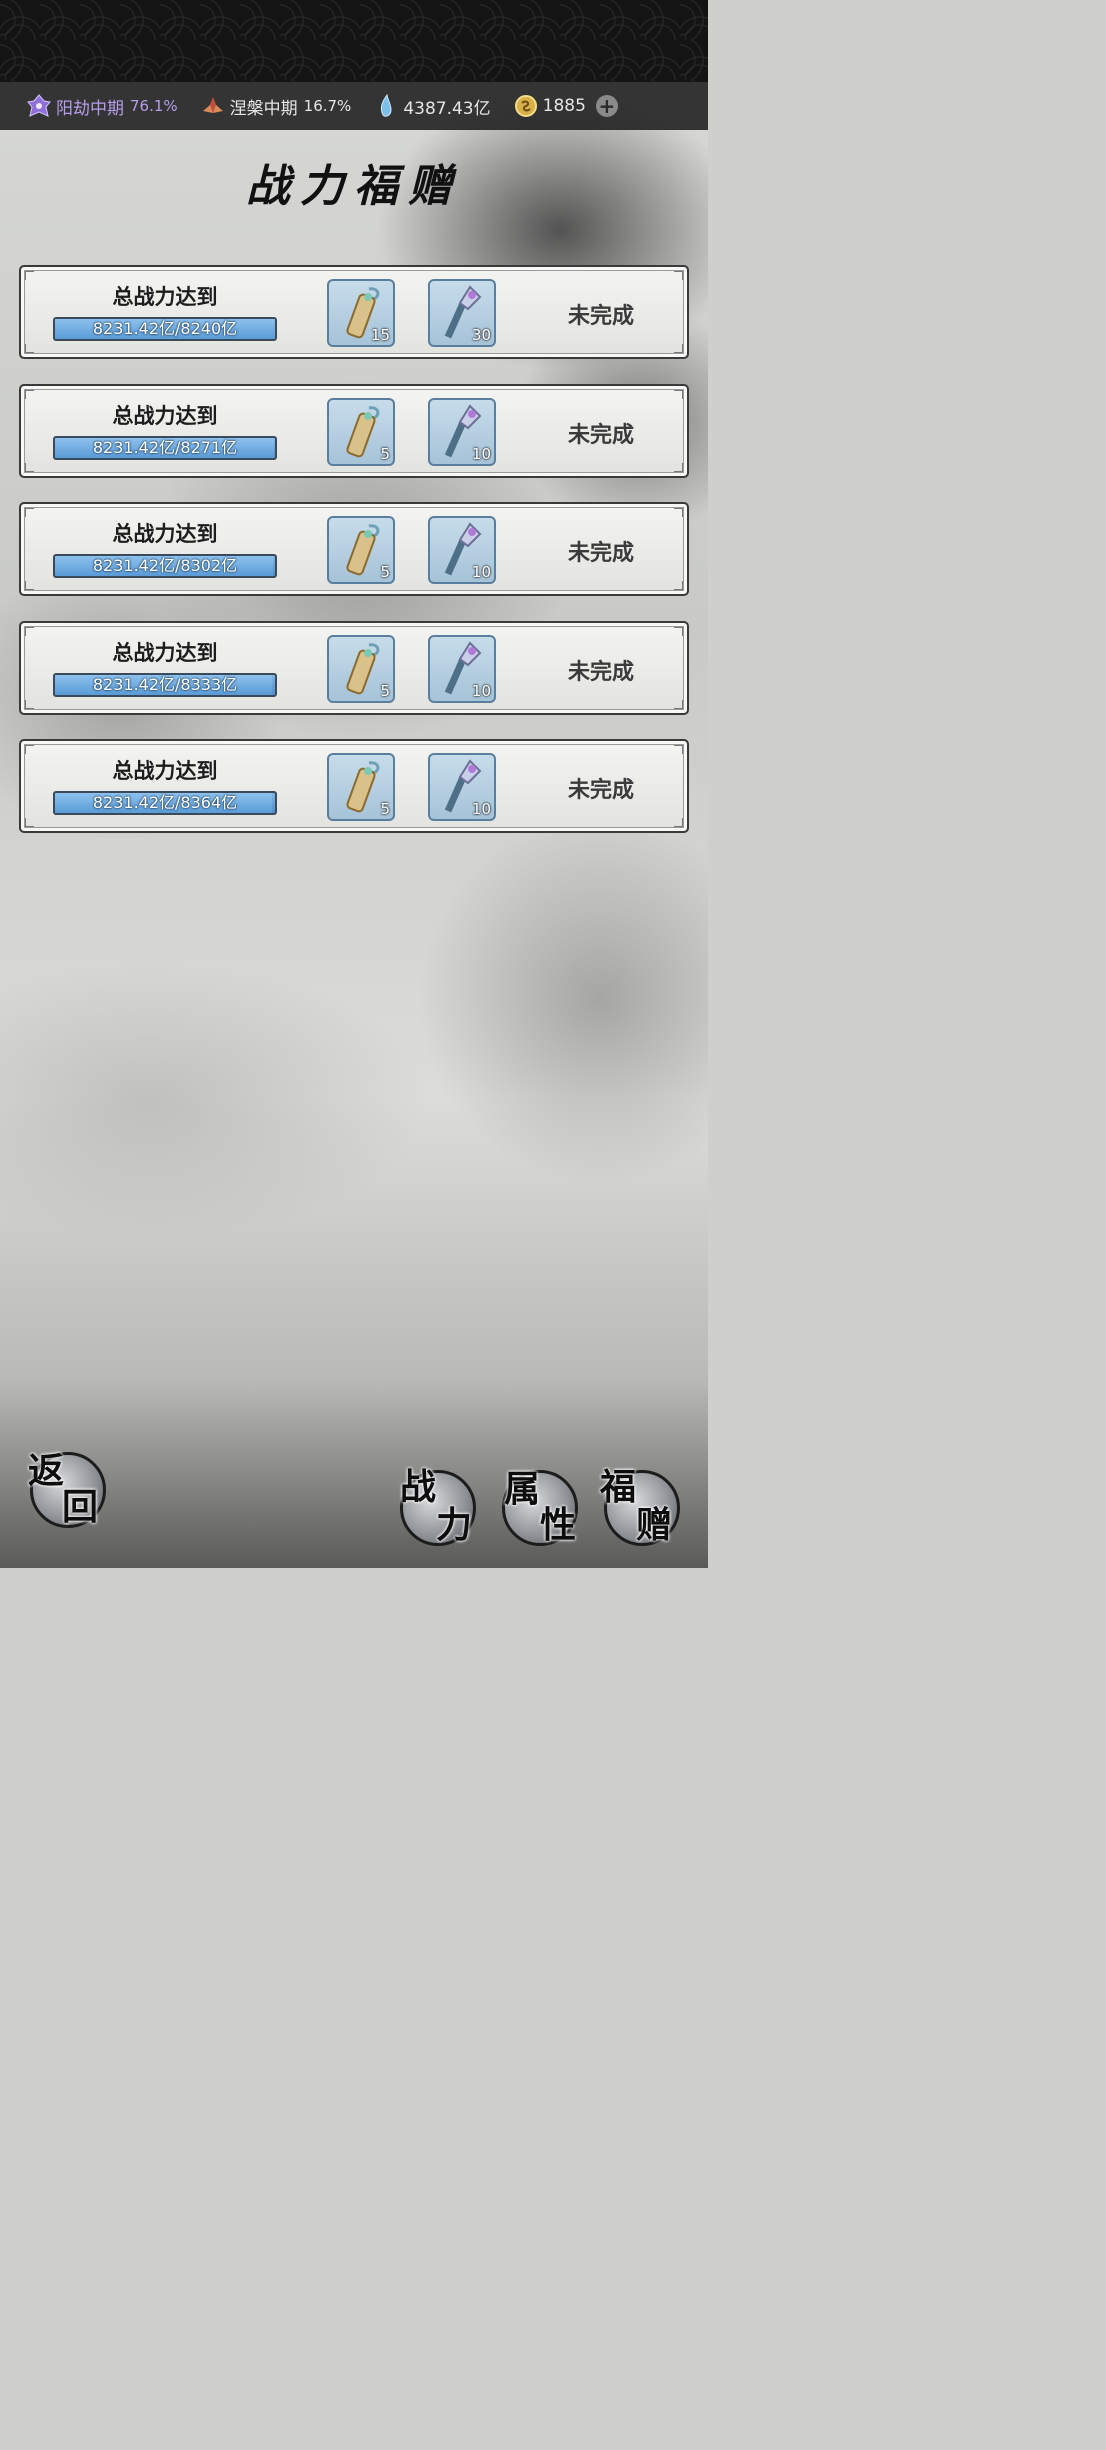 Image resolution: width=1106 pixels, height=2450 pixels. I want to click on progress-bar: 8231.42亿/8364亿, so click(165, 803).